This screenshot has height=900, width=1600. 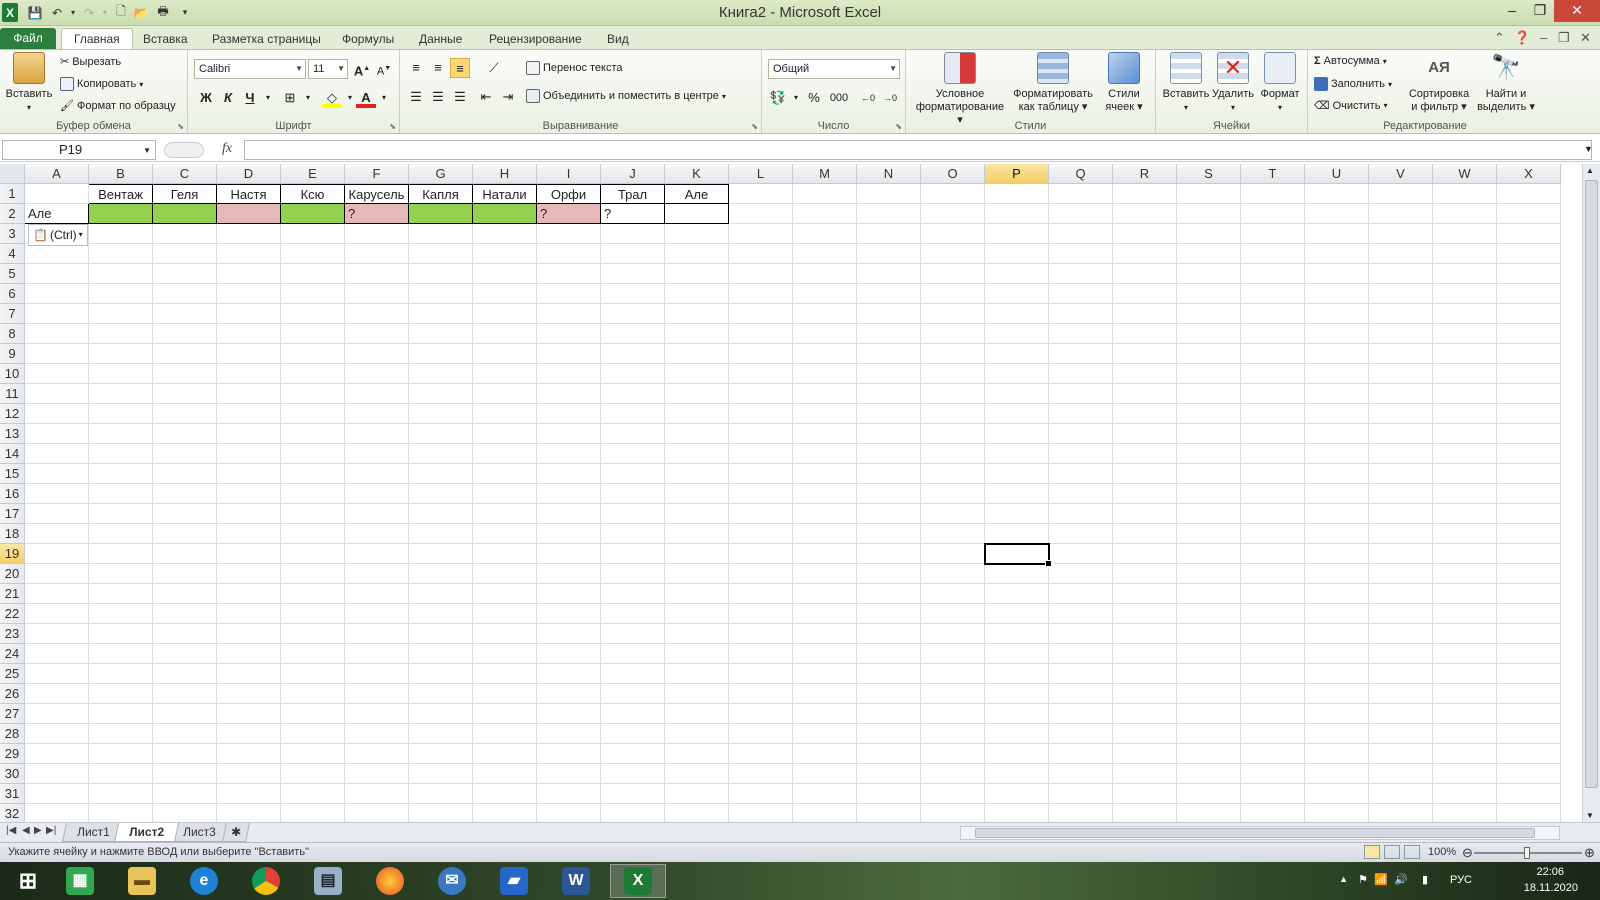 What do you see at coordinates (535, 39) in the screenshot?
I see `tab-review: Рецензирование` at bounding box center [535, 39].